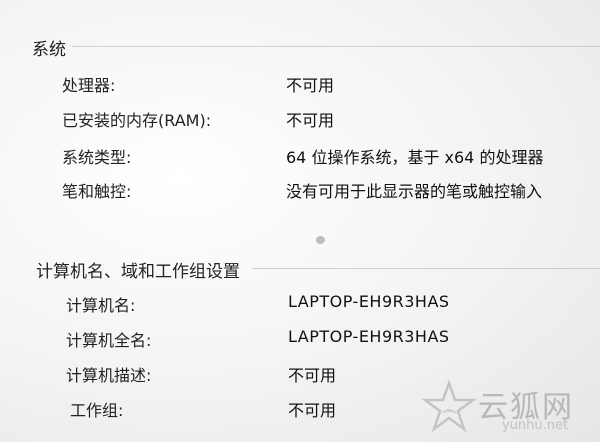 The width and height of the screenshot is (600, 442). I want to click on computer-name-value: LAPTOP-EH9R3HAS, so click(369, 301).